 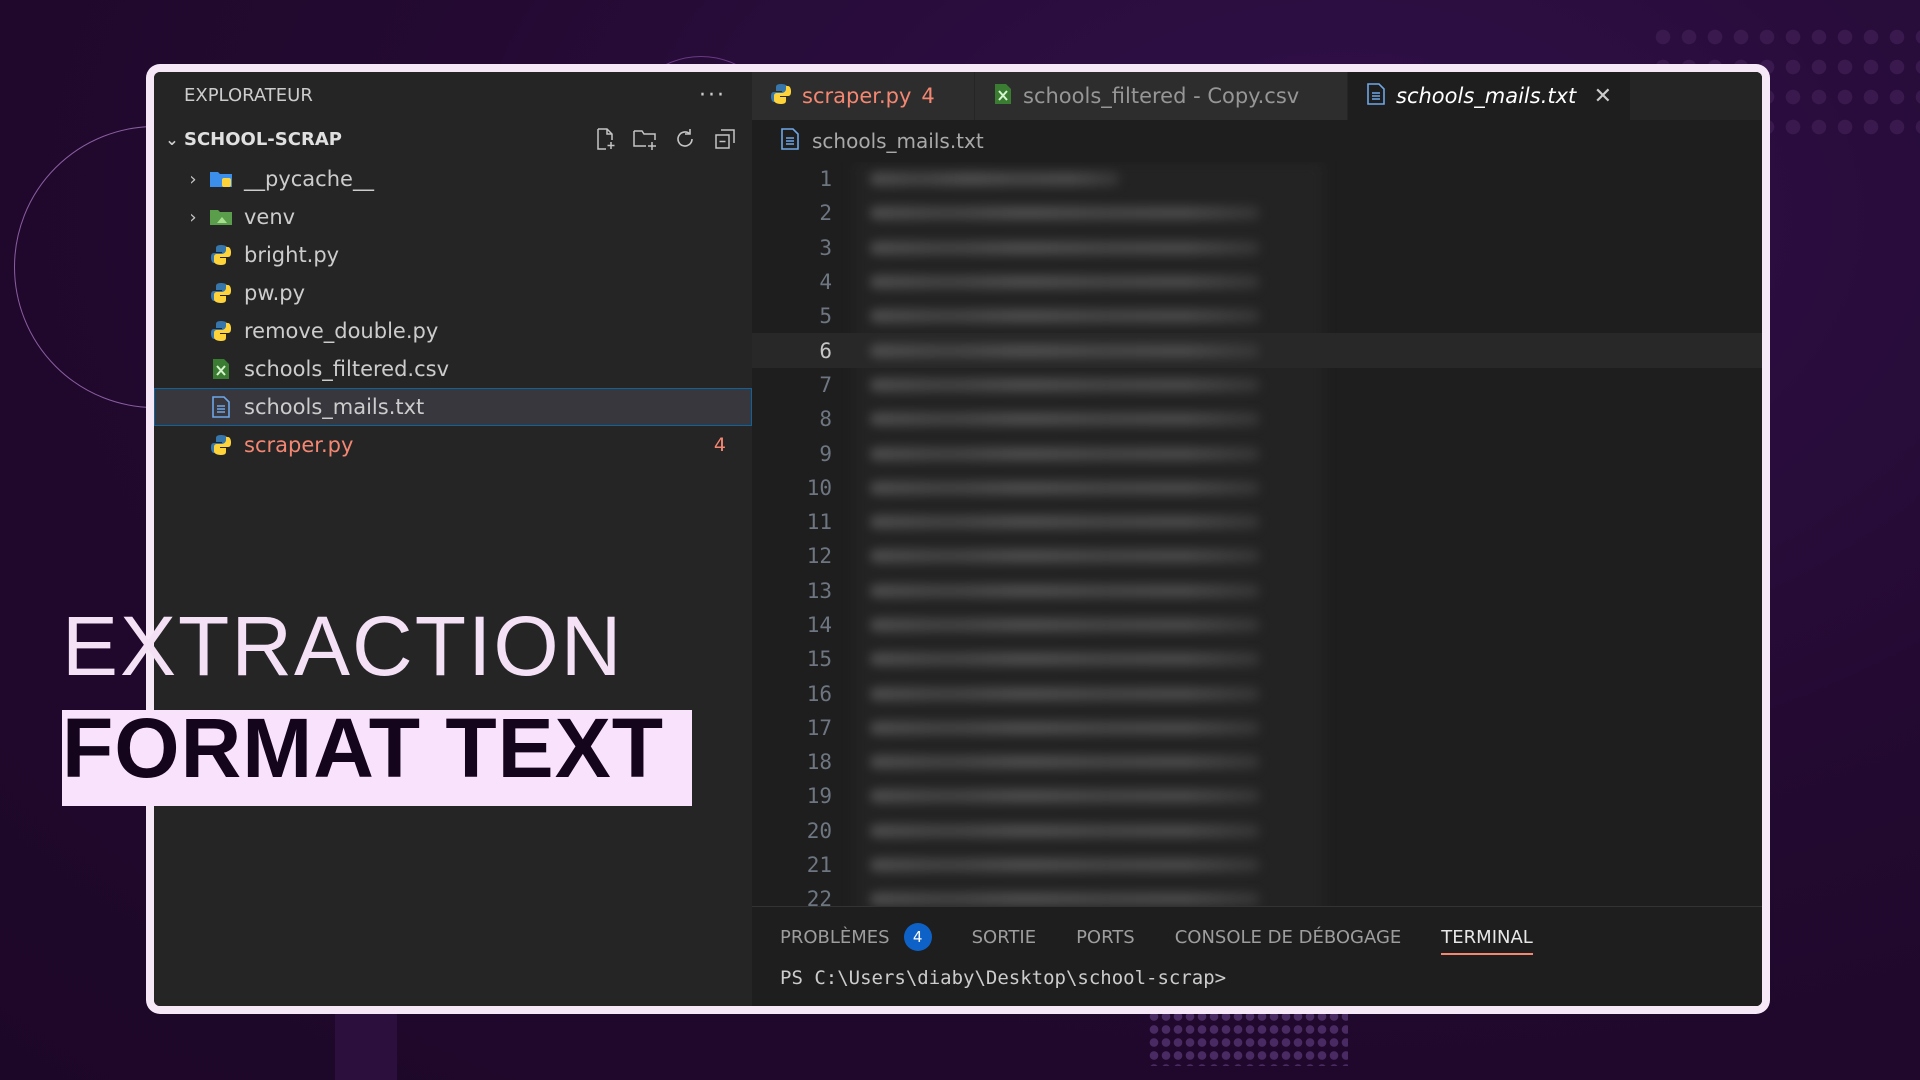 I want to click on code-line: 15, so click(x=1257, y=659).